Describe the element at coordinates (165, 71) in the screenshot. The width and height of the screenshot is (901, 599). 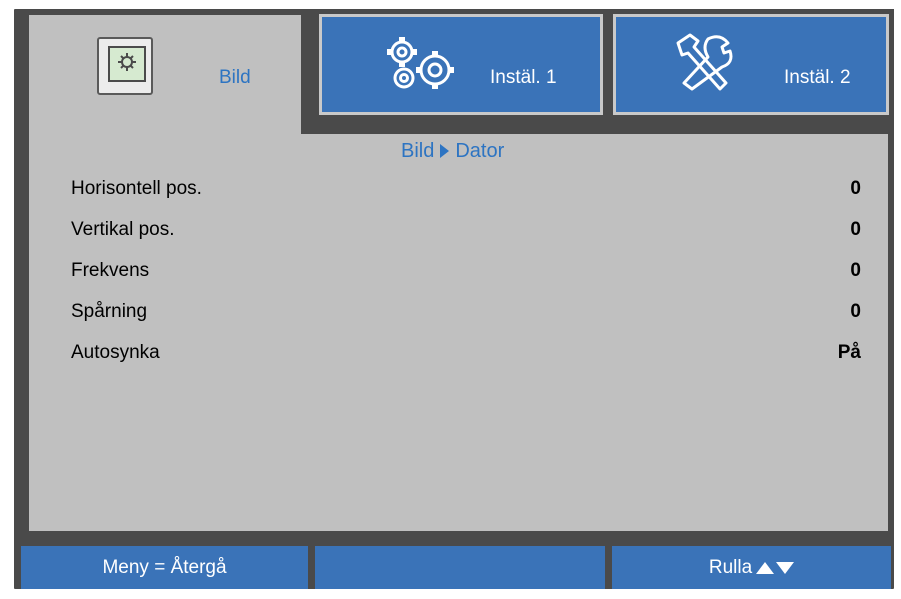
I see `tab-bild: Bild` at that location.